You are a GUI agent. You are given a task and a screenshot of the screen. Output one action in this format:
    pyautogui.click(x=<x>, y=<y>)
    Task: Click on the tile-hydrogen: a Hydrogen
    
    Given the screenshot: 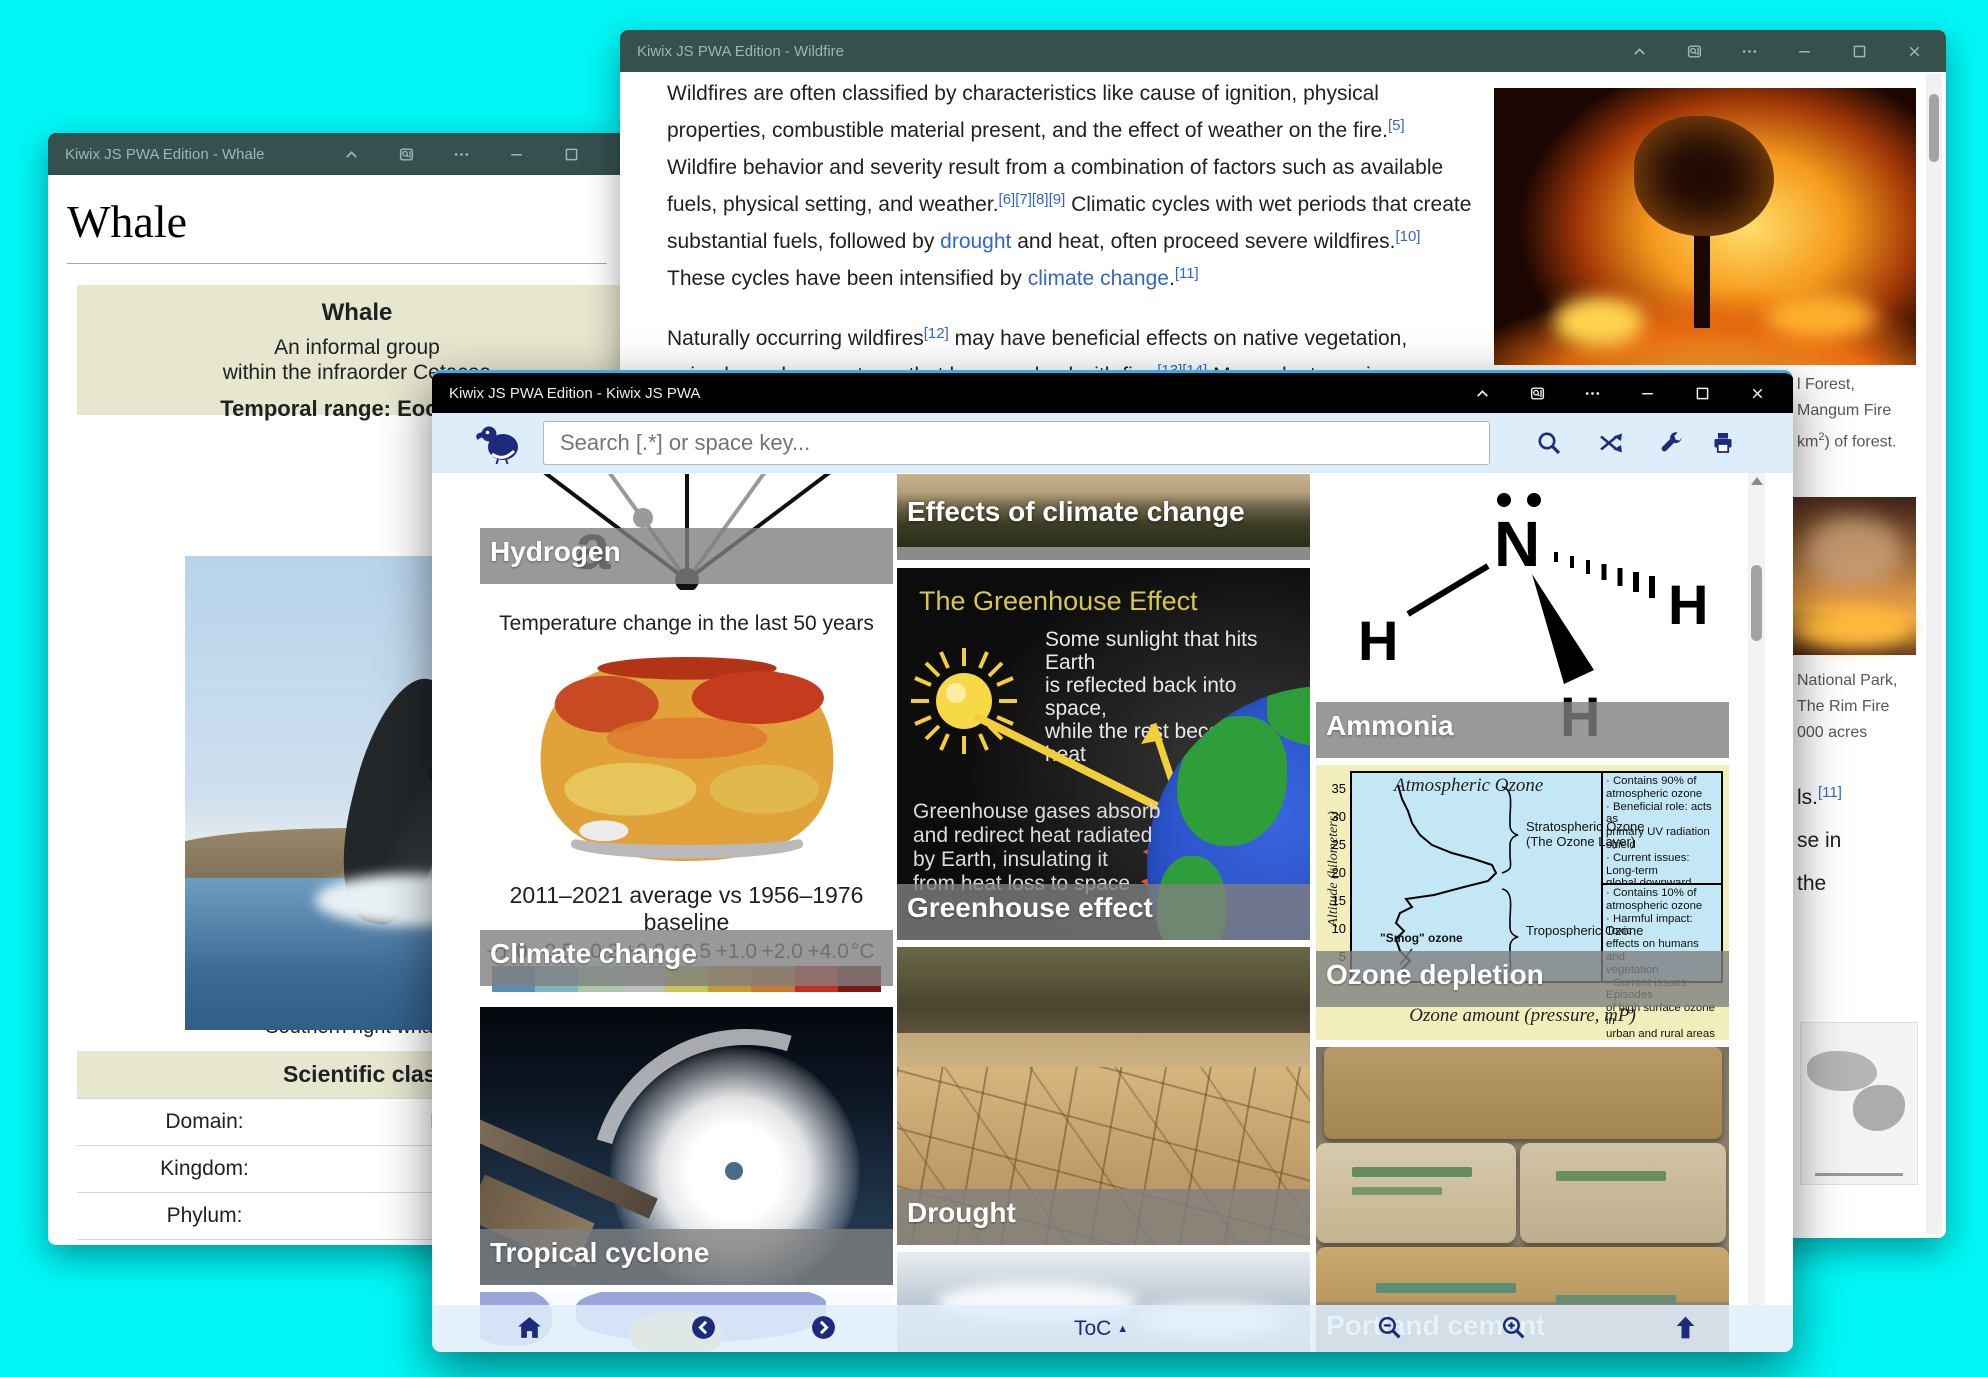 What is the action you would take?
    pyautogui.click(x=686, y=532)
    